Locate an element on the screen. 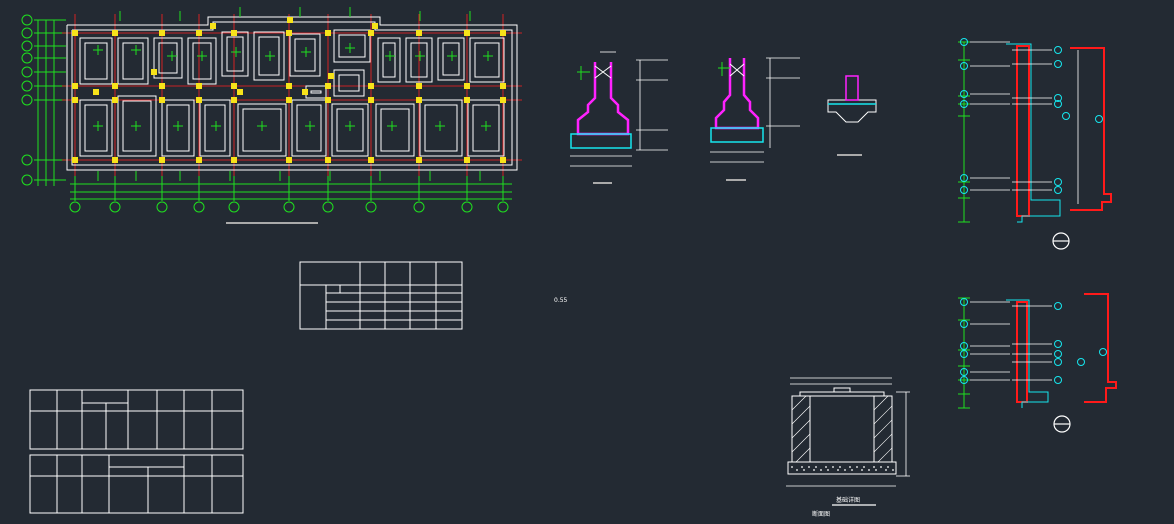 The image size is (1174, 524). section-title-sub: 断面图 is located at coordinates (821, 514).